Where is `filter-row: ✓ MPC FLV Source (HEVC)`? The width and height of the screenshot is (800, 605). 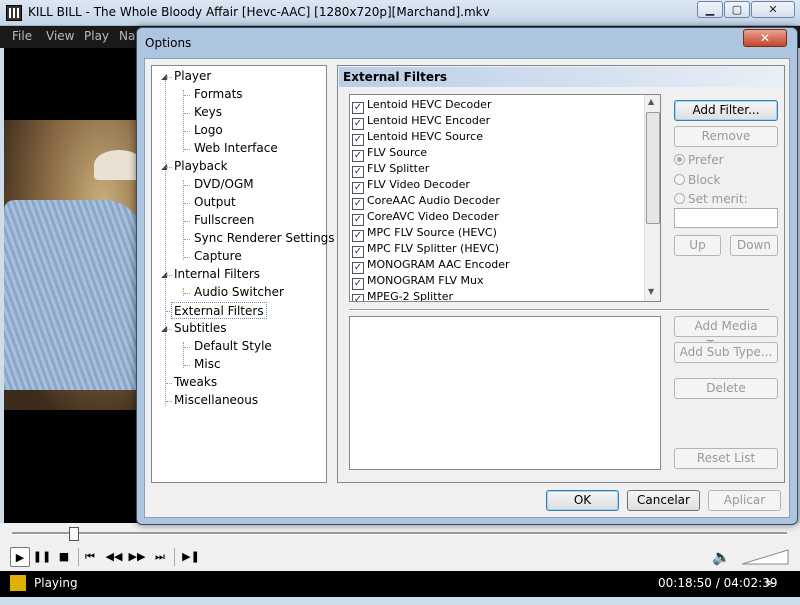 filter-row: ✓ MPC FLV Source (HEVC) is located at coordinates (424, 233).